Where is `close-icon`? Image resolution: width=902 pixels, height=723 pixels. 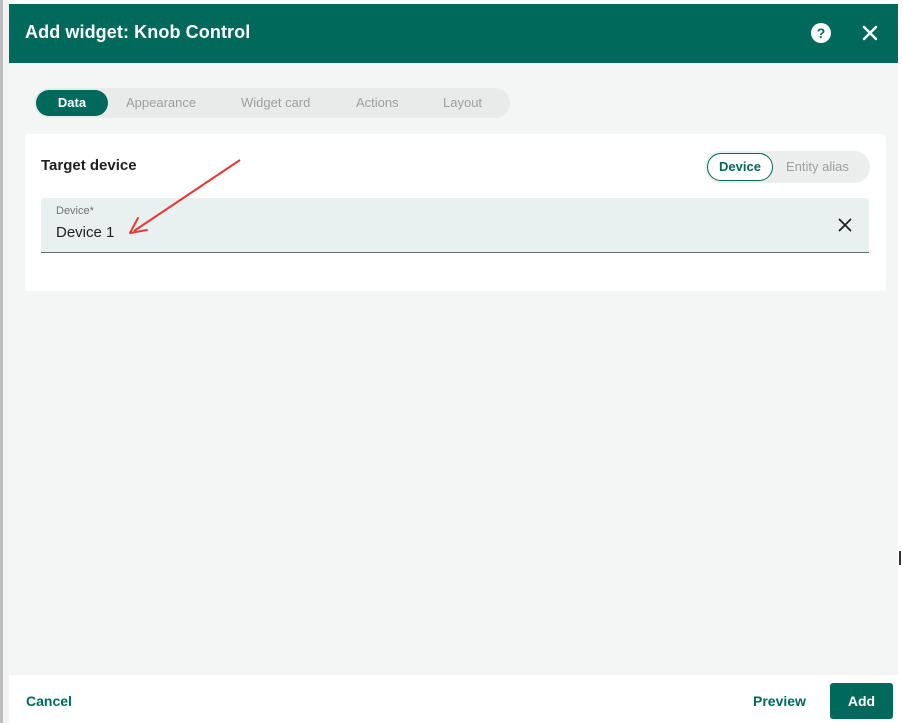 close-icon is located at coordinates (870, 33).